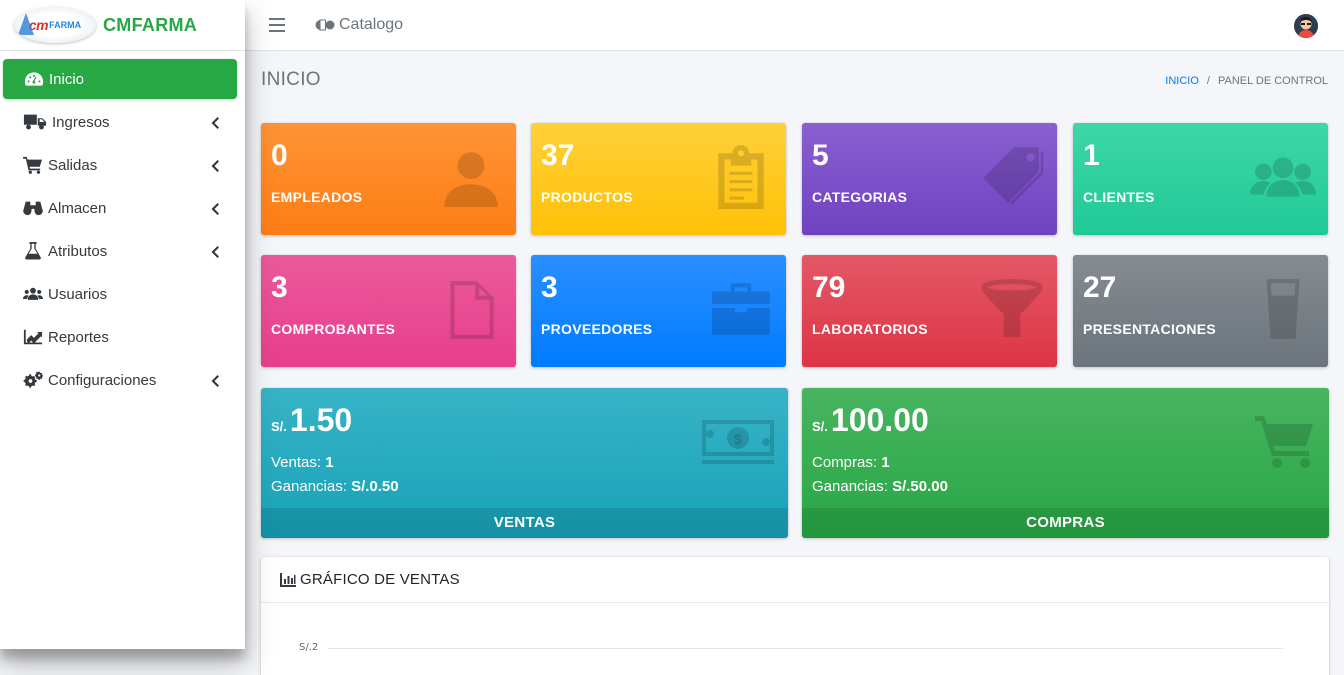 This screenshot has width=1344, height=675. I want to click on stat-value: 0, so click(279, 155).